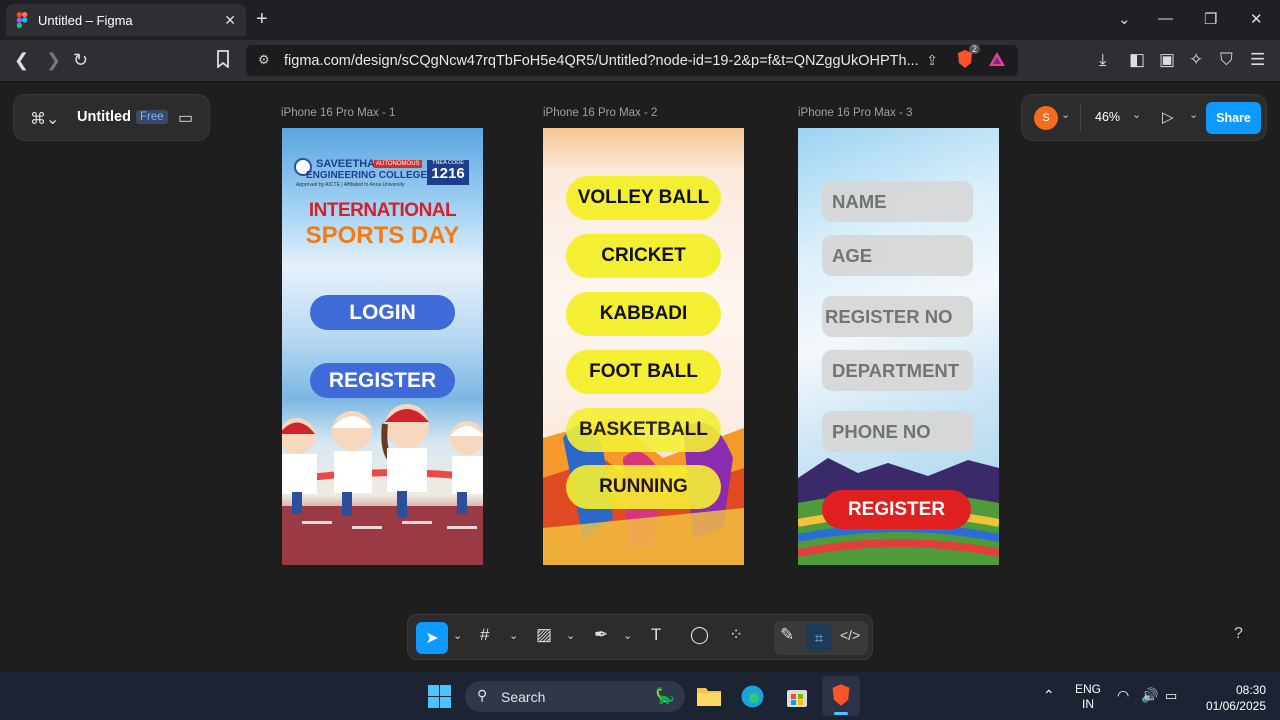 The width and height of the screenshot is (1280, 720). I want to click on present-icon: ▷, so click(1168, 117).